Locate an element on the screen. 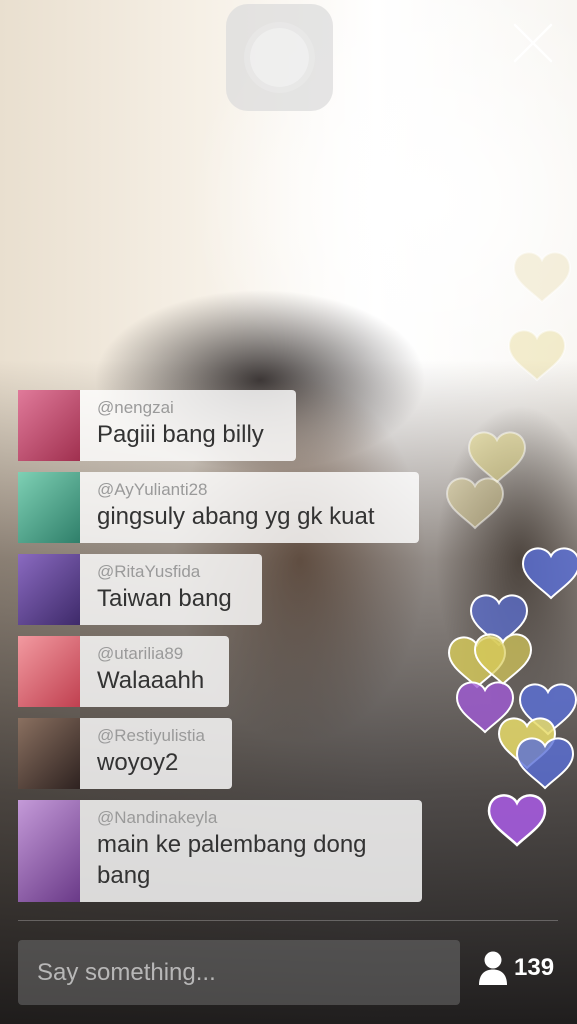  comment-bubble: @utarilia89 Walaaahh is located at coordinates (154, 671).